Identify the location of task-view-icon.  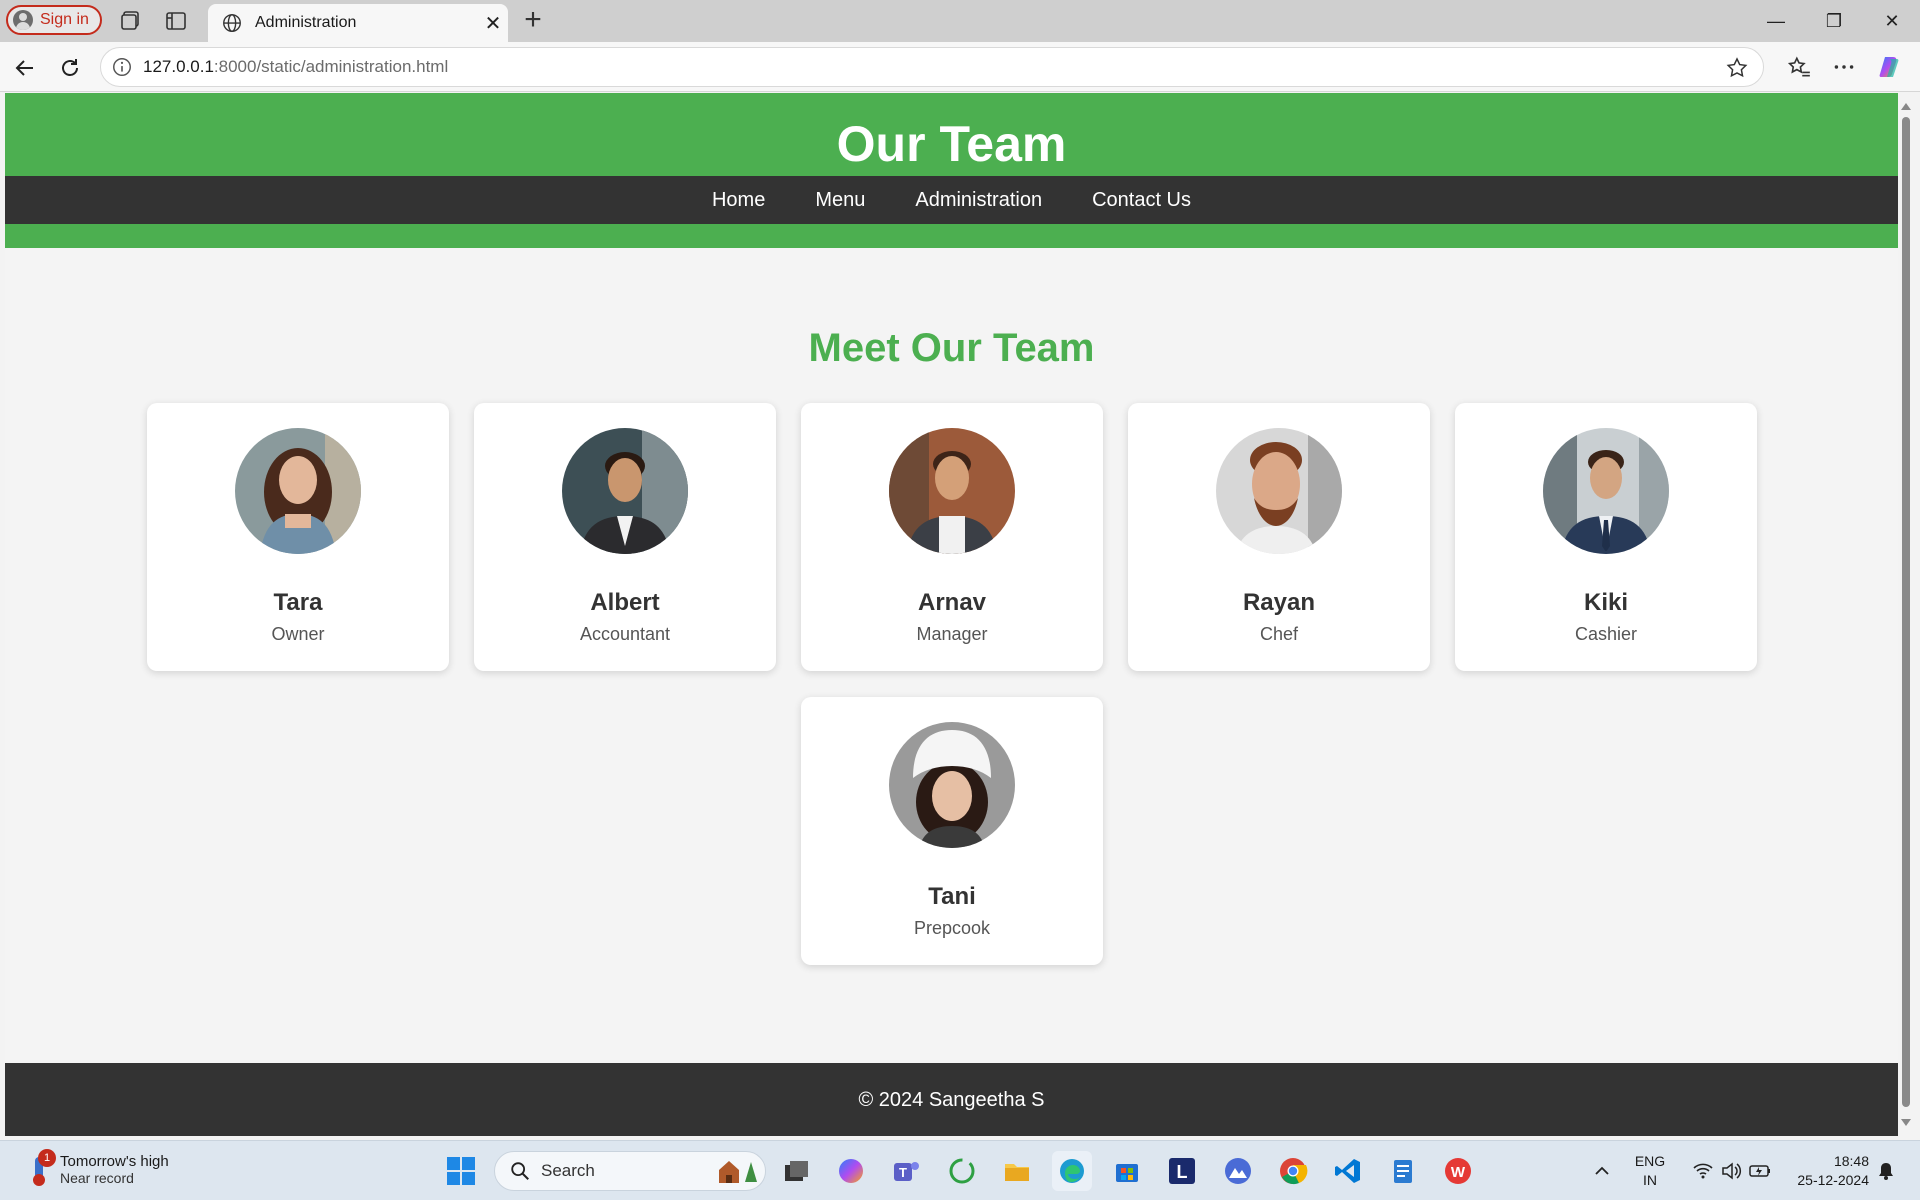
(796, 1171).